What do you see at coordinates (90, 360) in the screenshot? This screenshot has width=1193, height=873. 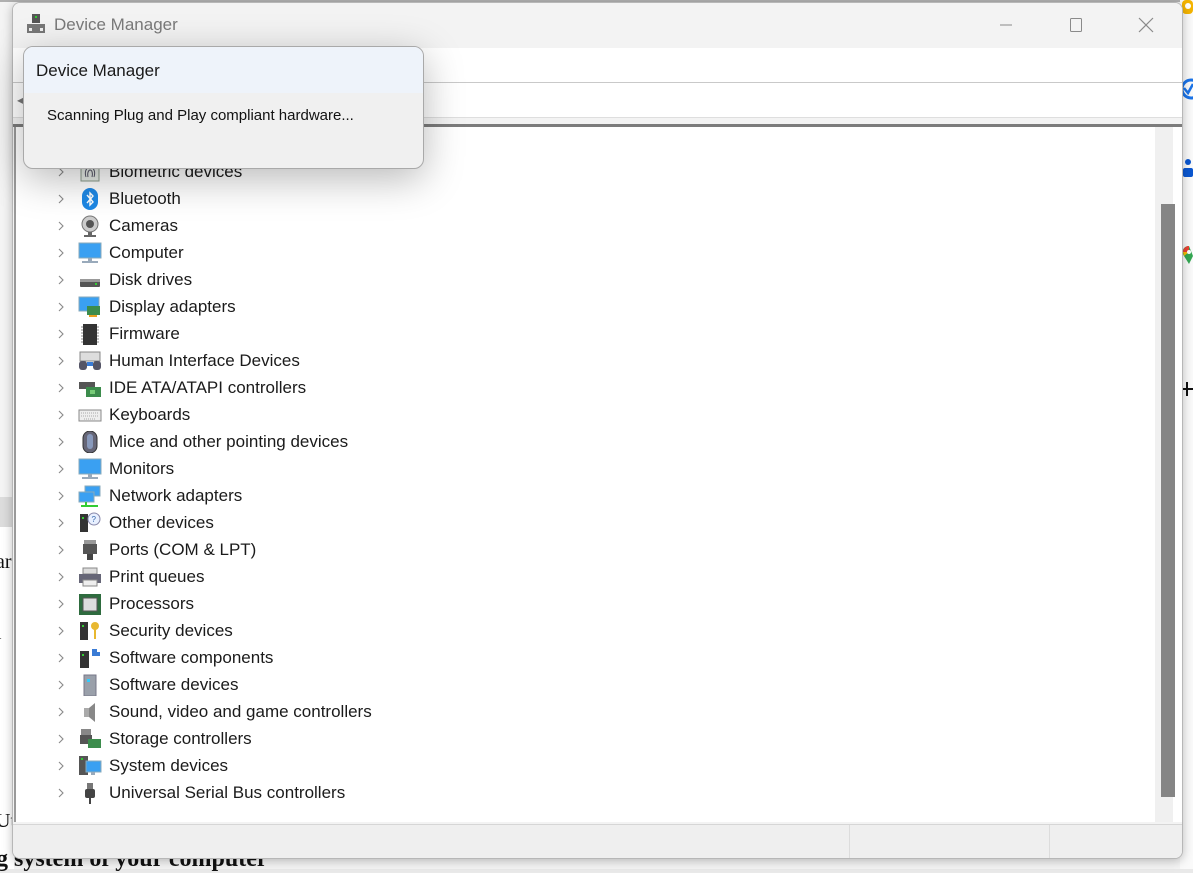 I see `hid-icon` at bounding box center [90, 360].